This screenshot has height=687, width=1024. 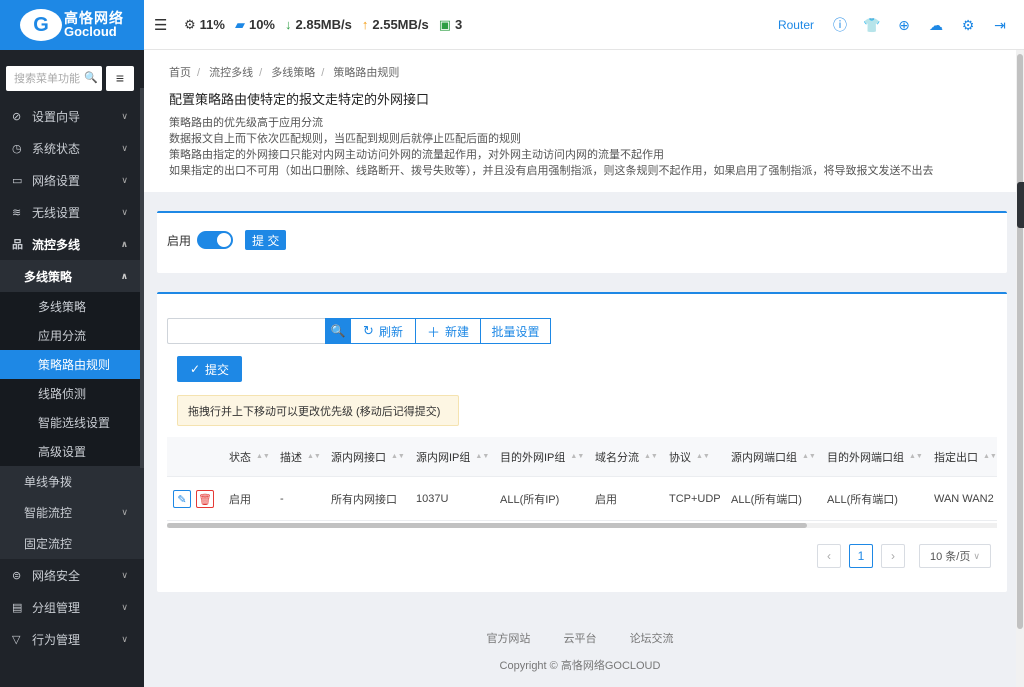 I want to click on sidebar-item-setup-wizard: ⊘ 设置向导 ∨, so click(x=72, y=116).